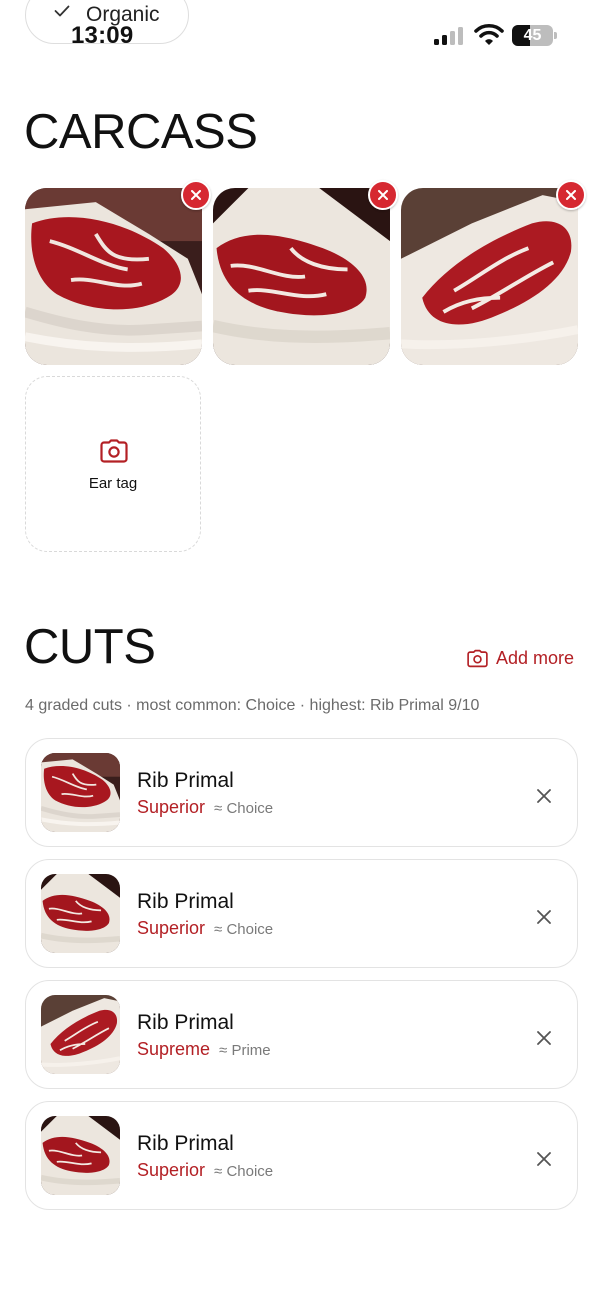 This screenshot has width=603, height=1304. I want to click on wifi-icon, so click(489, 34).